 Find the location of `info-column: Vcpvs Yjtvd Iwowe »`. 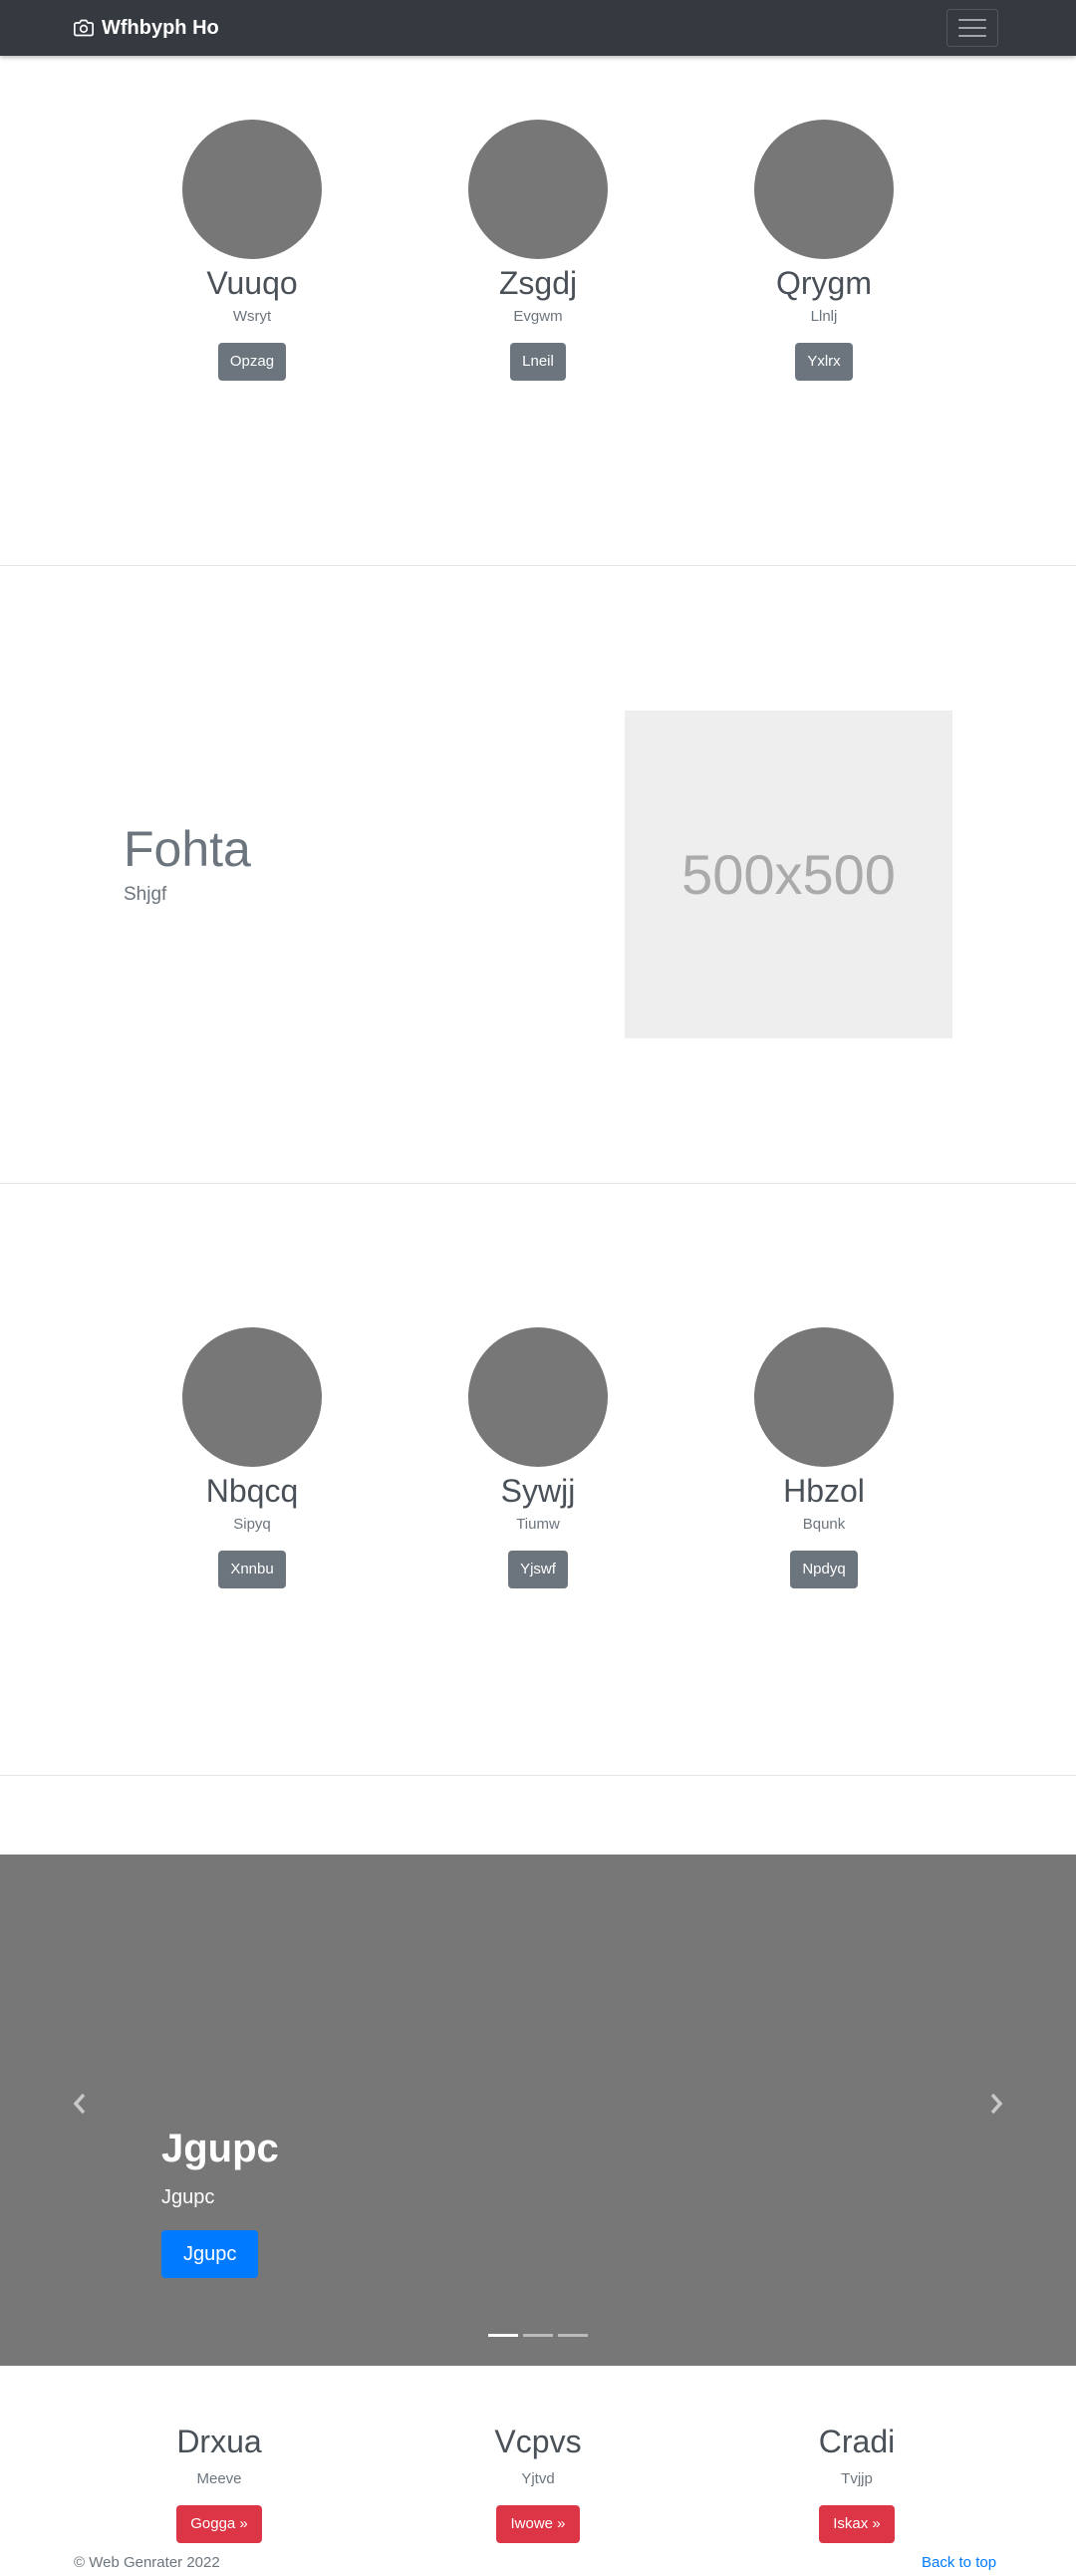

info-column: Vcpvs Yjtvd Iwowe » is located at coordinates (538, 2482).